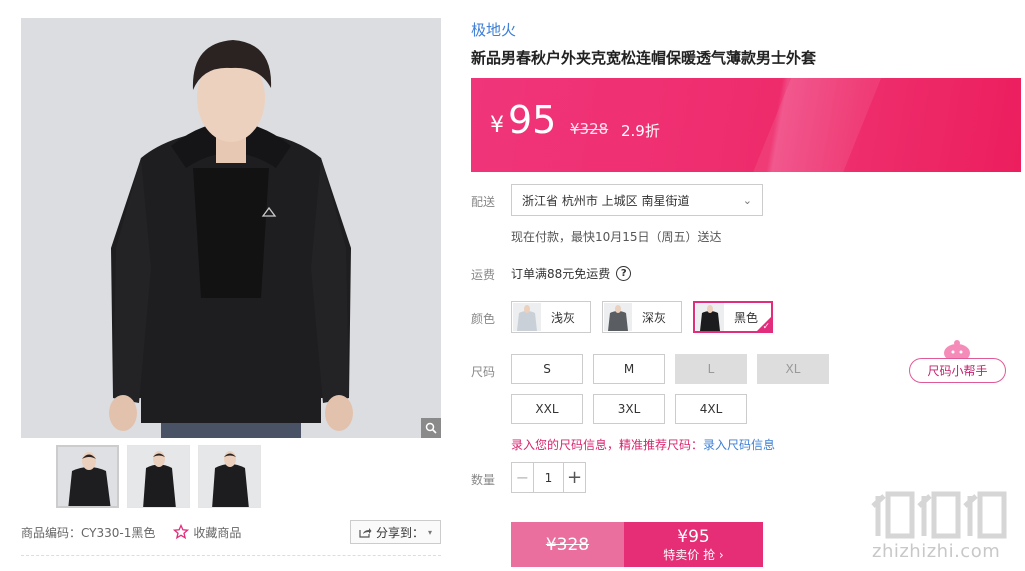 Image resolution: width=1025 pixels, height=571 pixels. Describe the element at coordinates (483, 202) in the screenshot. I see `delivery-label: 配送` at that location.